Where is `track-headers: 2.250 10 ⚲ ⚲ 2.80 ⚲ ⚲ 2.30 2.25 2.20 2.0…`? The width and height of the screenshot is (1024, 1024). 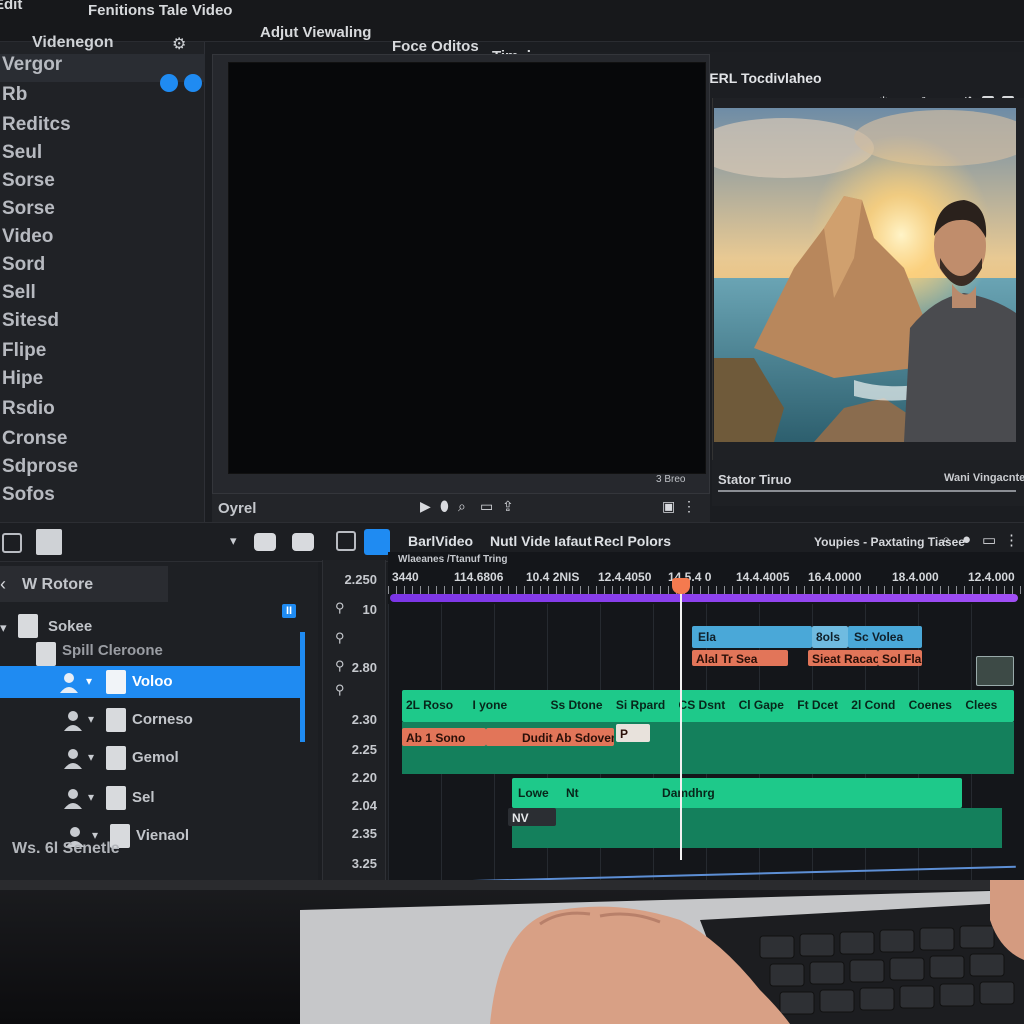
track-headers: 2.250 10 ⚲ ⚲ 2.80 ⚲ ⚲ 2.30 2.25 2.20 2.0… is located at coordinates (354, 720).